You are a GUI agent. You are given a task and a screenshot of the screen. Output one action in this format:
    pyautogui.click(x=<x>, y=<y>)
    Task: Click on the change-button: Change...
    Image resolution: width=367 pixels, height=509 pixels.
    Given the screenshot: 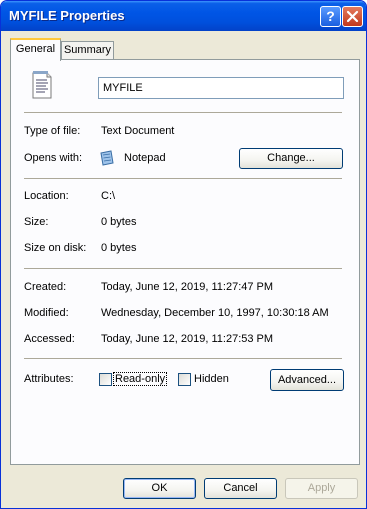 What is the action you would take?
    pyautogui.click(x=291, y=158)
    